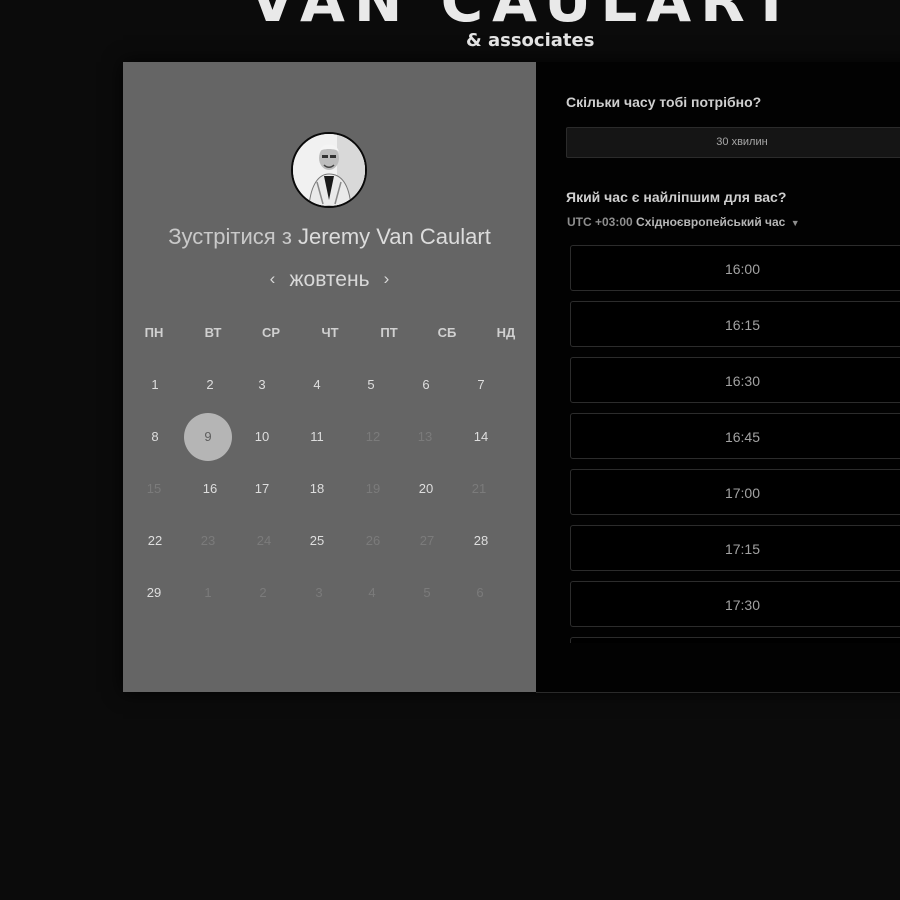 This screenshot has height=900, width=900. I want to click on host-name: Jeremy Van Caulart, so click(394, 236).